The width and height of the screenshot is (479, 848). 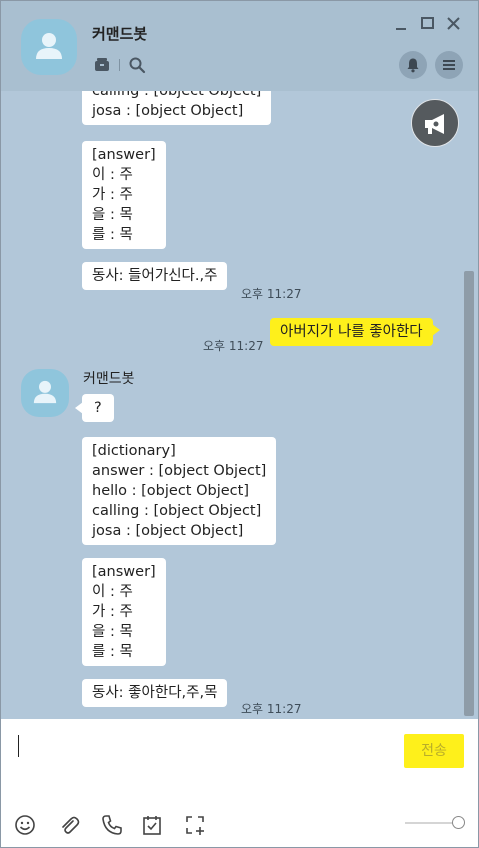 I want to click on megaphone-icon, so click(x=434, y=124).